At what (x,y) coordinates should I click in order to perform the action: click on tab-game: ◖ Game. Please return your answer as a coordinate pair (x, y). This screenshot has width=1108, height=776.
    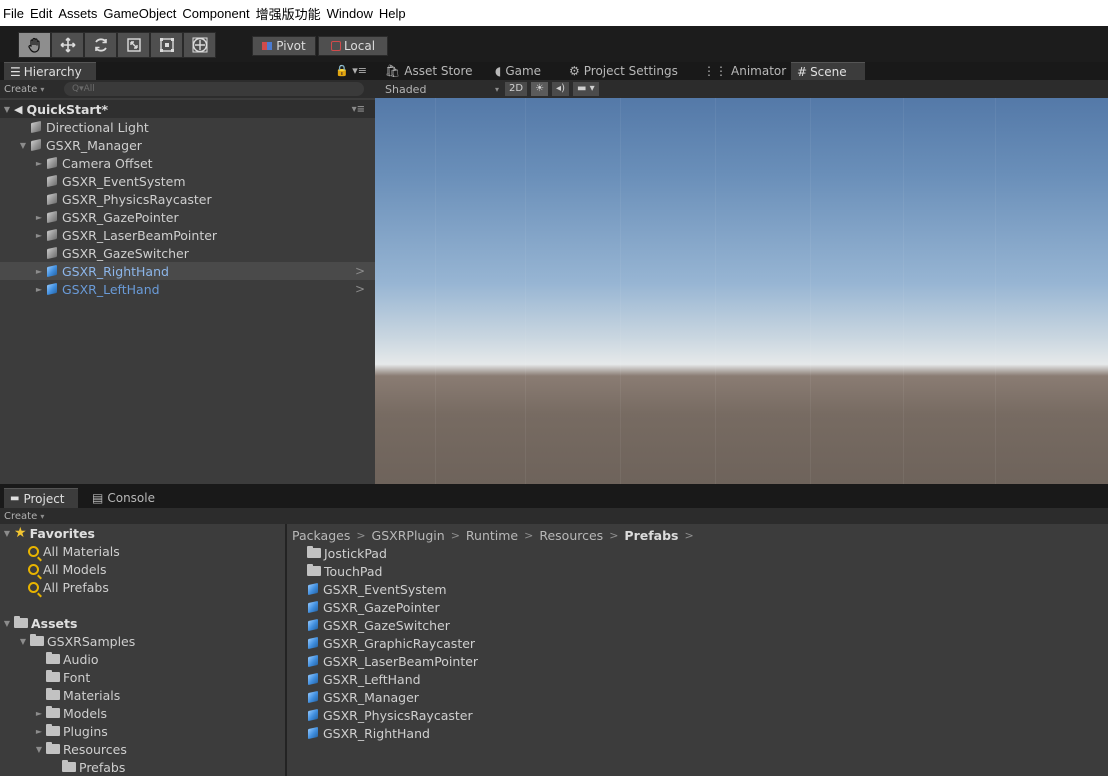
    Looking at the image, I should click on (524, 71).